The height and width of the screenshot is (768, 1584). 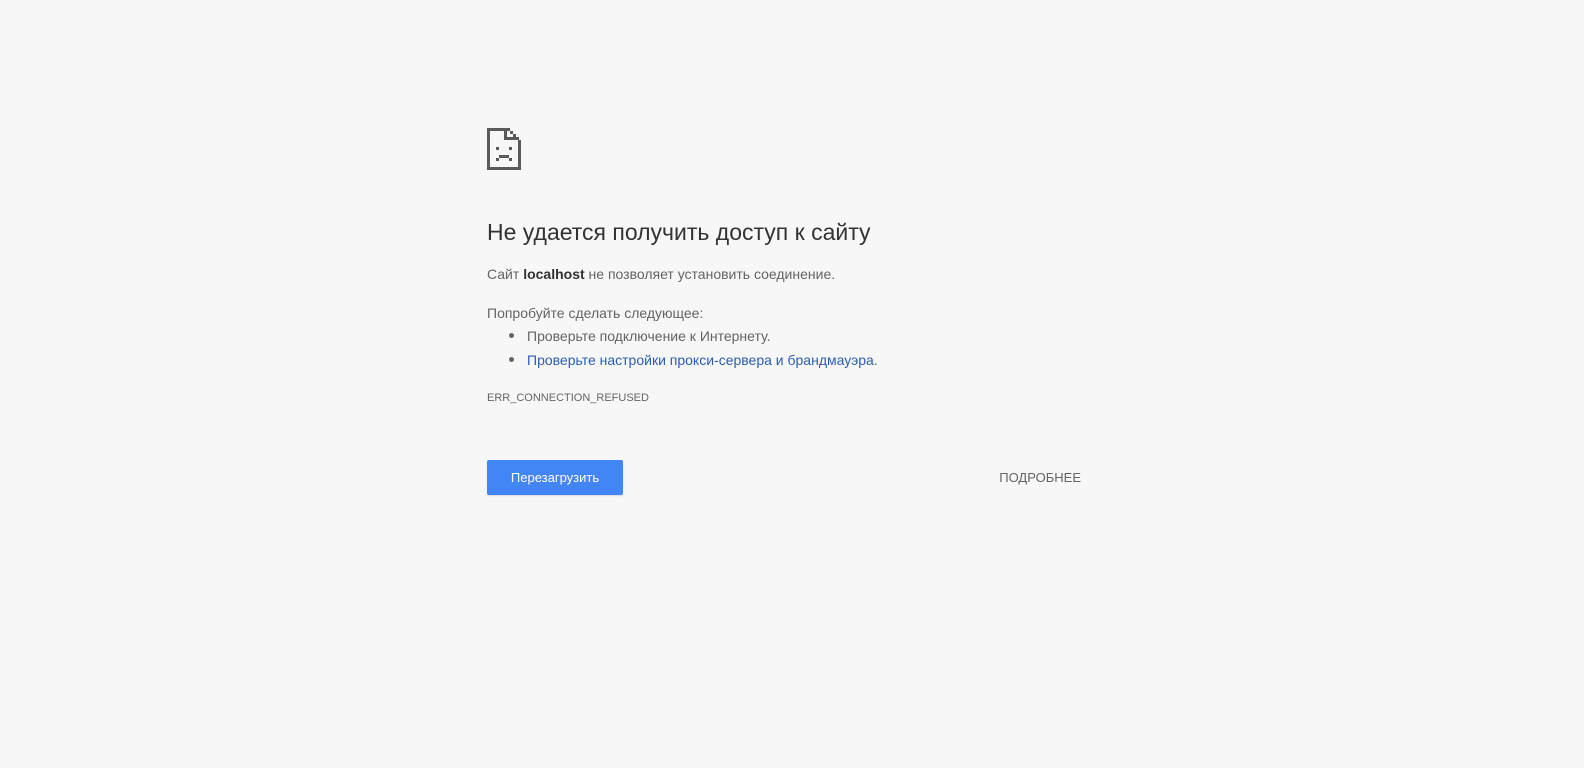 What do you see at coordinates (595, 313) in the screenshot?
I see `suggestions-heading: Попробуйте сделать следующее:` at bounding box center [595, 313].